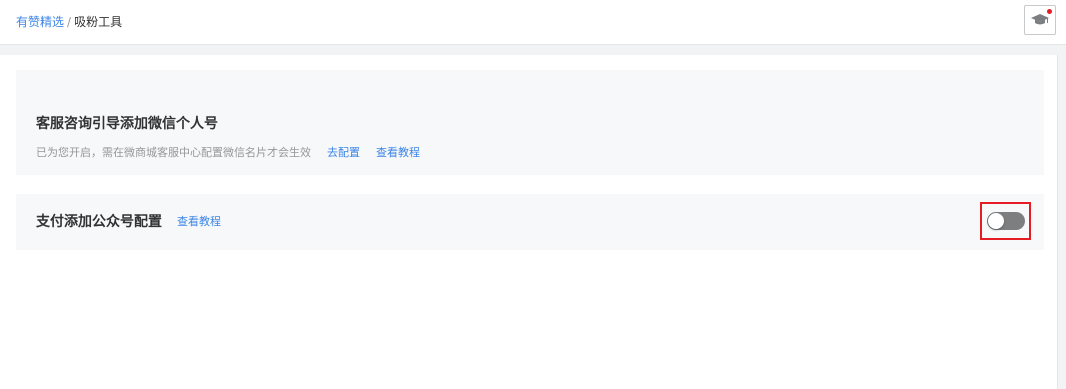 This screenshot has width=1066, height=389. What do you see at coordinates (127, 124) in the screenshot?
I see `wechat-card-title: 客服咨询引导添加微信个人号` at bounding box center [127, 124].